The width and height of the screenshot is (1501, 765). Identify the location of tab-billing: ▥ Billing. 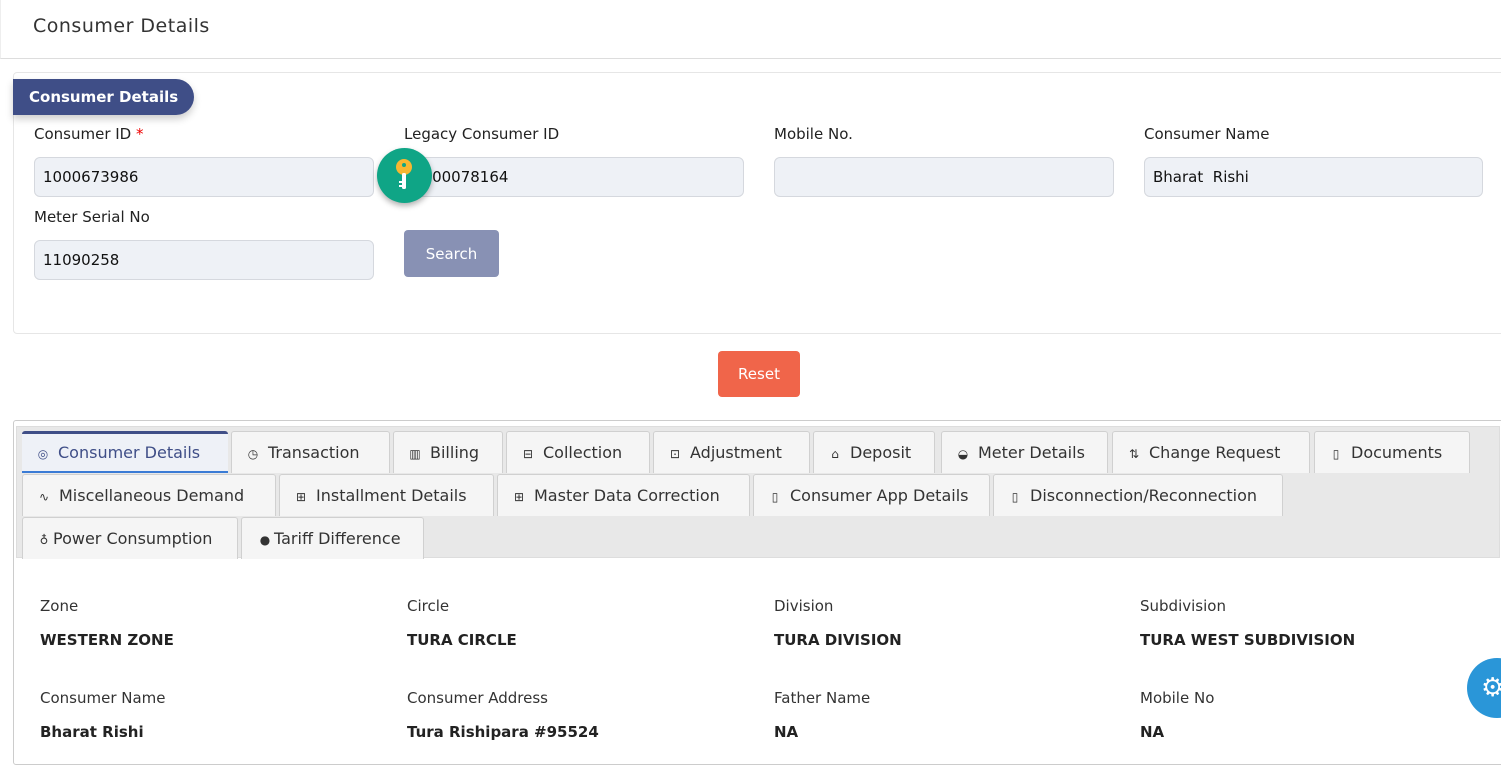
(448, 452).